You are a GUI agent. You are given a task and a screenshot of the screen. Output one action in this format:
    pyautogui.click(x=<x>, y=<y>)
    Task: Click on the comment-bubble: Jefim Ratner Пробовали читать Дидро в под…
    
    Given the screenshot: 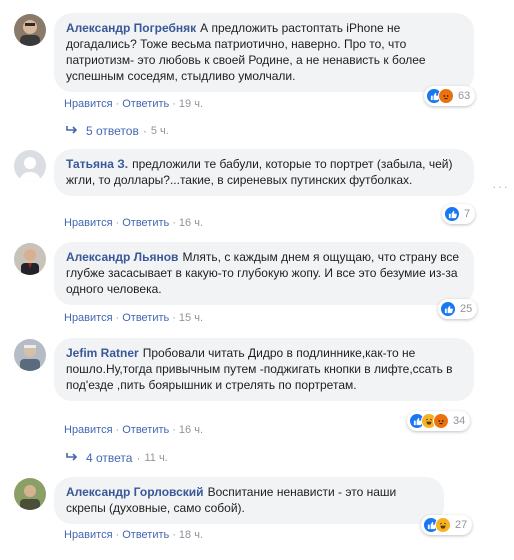 What is the action you would take?
    pyautogui.click(x=264, y=369)
    